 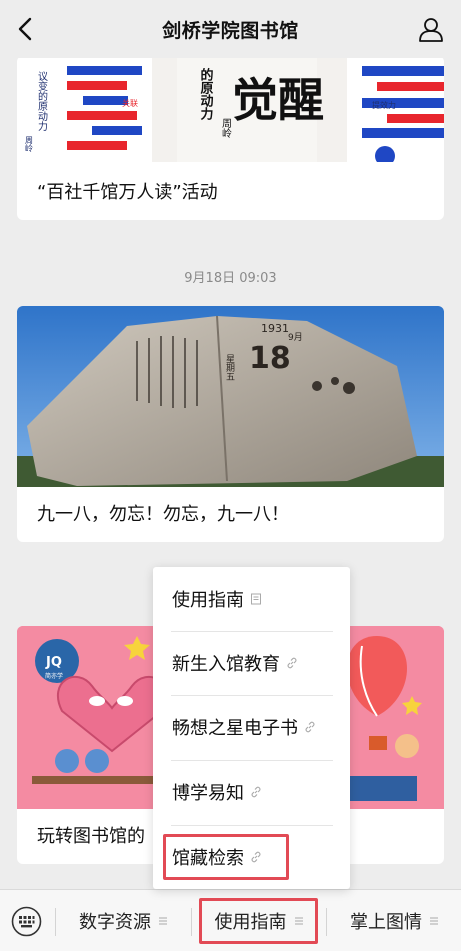 I want to click on article-title: “百社千馆万人读”活动, so click(x=127, y=192).